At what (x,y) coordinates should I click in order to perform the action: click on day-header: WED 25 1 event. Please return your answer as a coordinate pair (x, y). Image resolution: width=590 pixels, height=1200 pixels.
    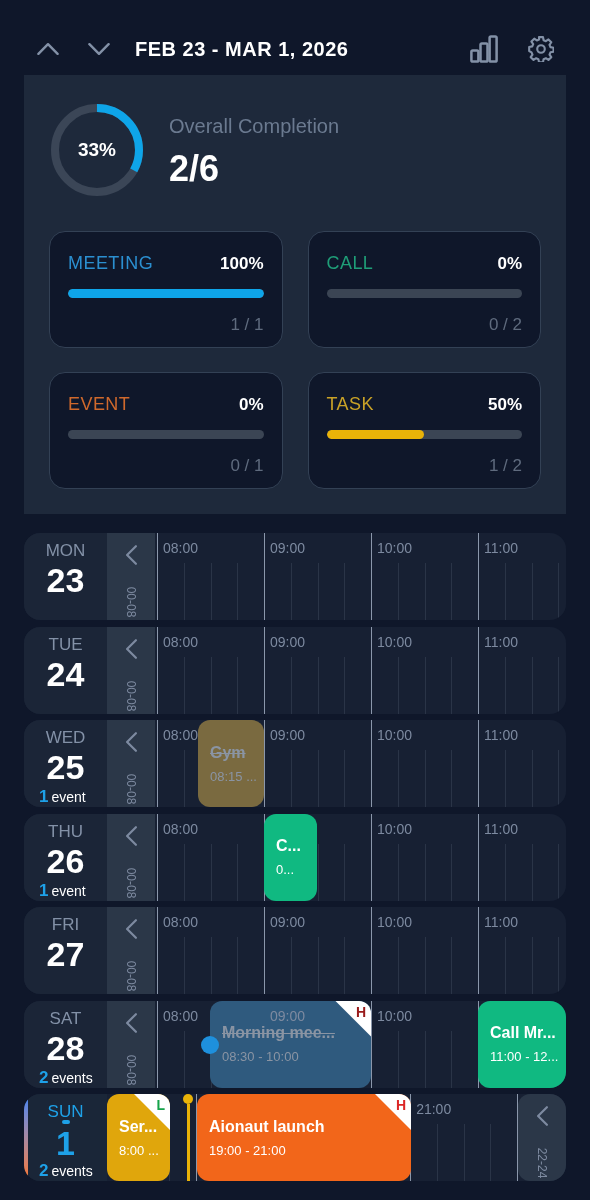
    Looking at the image, I should click on (65, 763).